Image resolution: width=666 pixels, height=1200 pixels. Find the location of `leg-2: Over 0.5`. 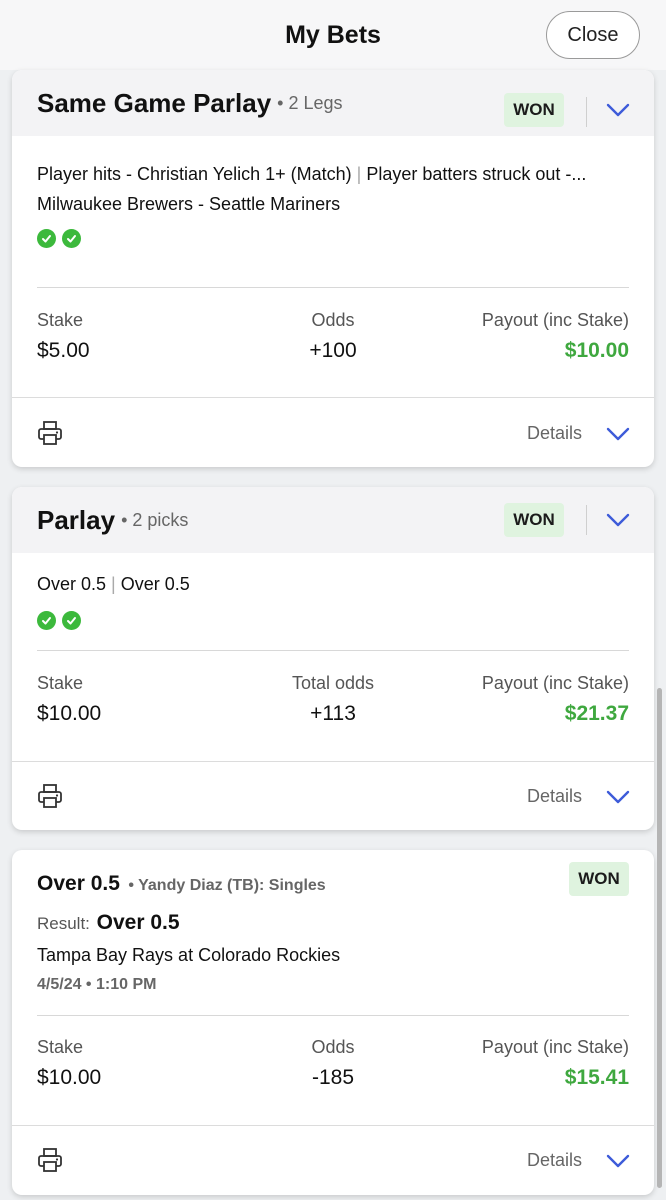

leg-2: Over 0.5 is located at coordinates (155, 584).